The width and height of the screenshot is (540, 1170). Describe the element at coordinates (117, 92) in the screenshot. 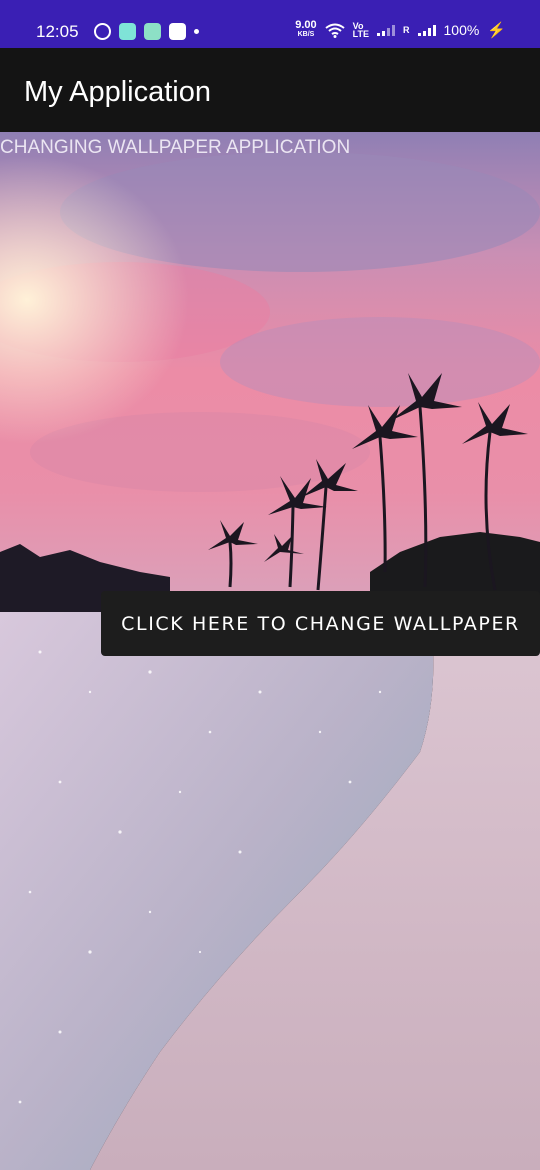

I see `app-title: My Application` at that location.